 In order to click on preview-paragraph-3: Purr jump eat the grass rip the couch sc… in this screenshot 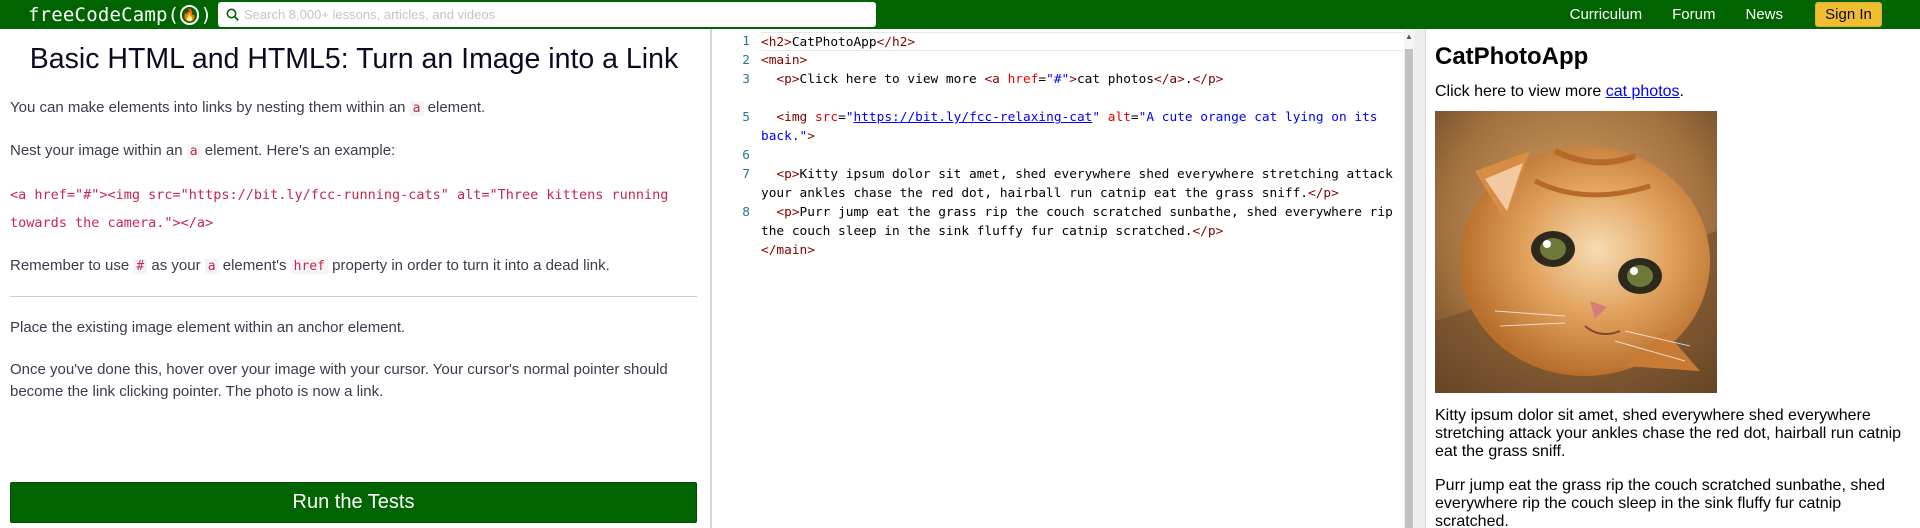, I will do `click(1660, 502)`.